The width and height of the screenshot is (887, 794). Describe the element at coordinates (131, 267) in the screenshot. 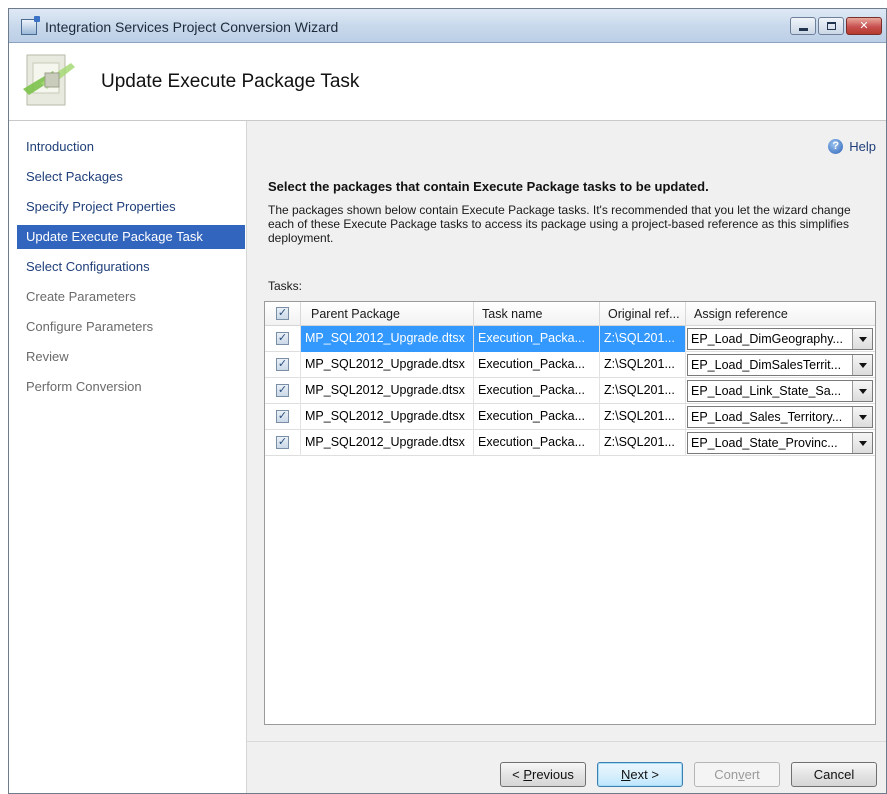

I see `sidebar-item-select-configurations: Select Configurations` at that location.